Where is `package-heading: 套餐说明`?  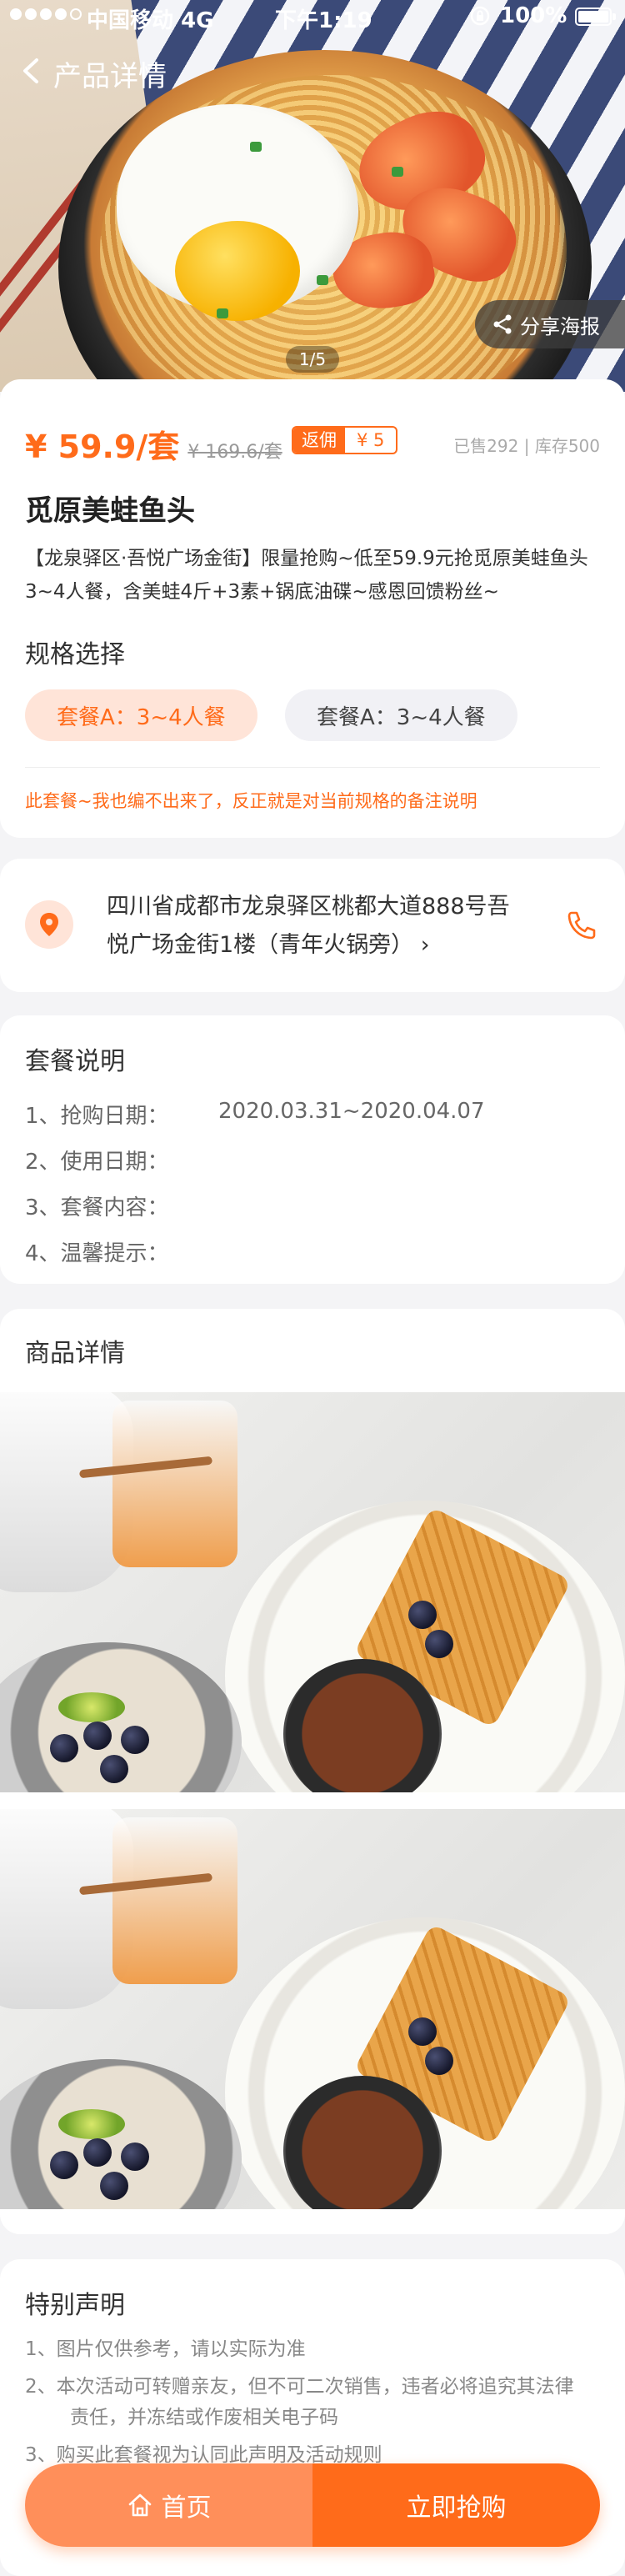 package-heading: 套餐说明 is located at coordinates (75, 1061).